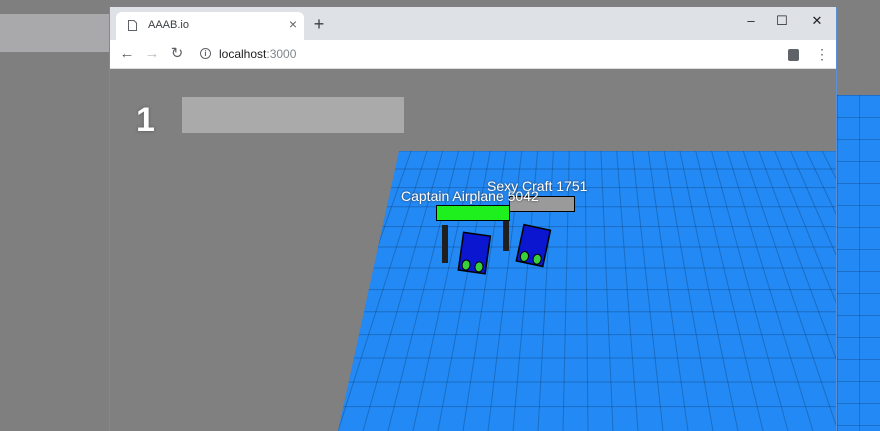 The height and width of the screenshot is (431, 880). I want to click on player1-post-right, so click(506, 236).